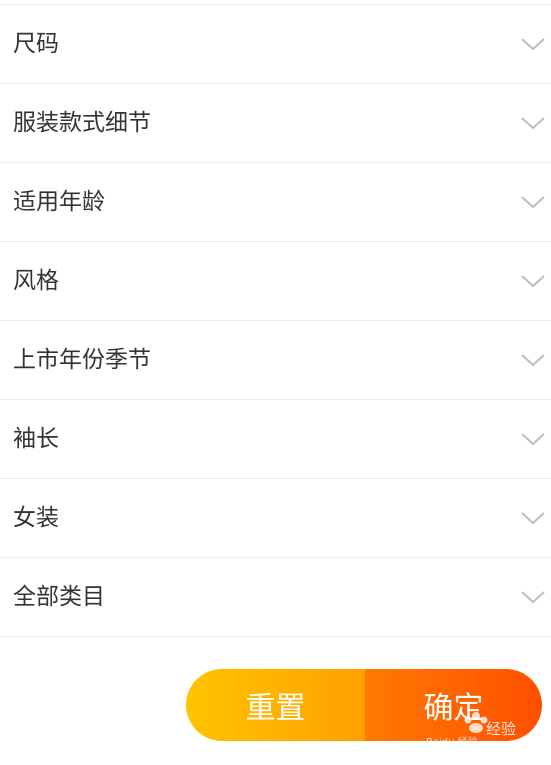 This screenshot has height=765, width=551. What do you see at coordinates (59, 596) in the screenshot?
I see `filter-label: 全部类目` at bounding box center [59, 596].